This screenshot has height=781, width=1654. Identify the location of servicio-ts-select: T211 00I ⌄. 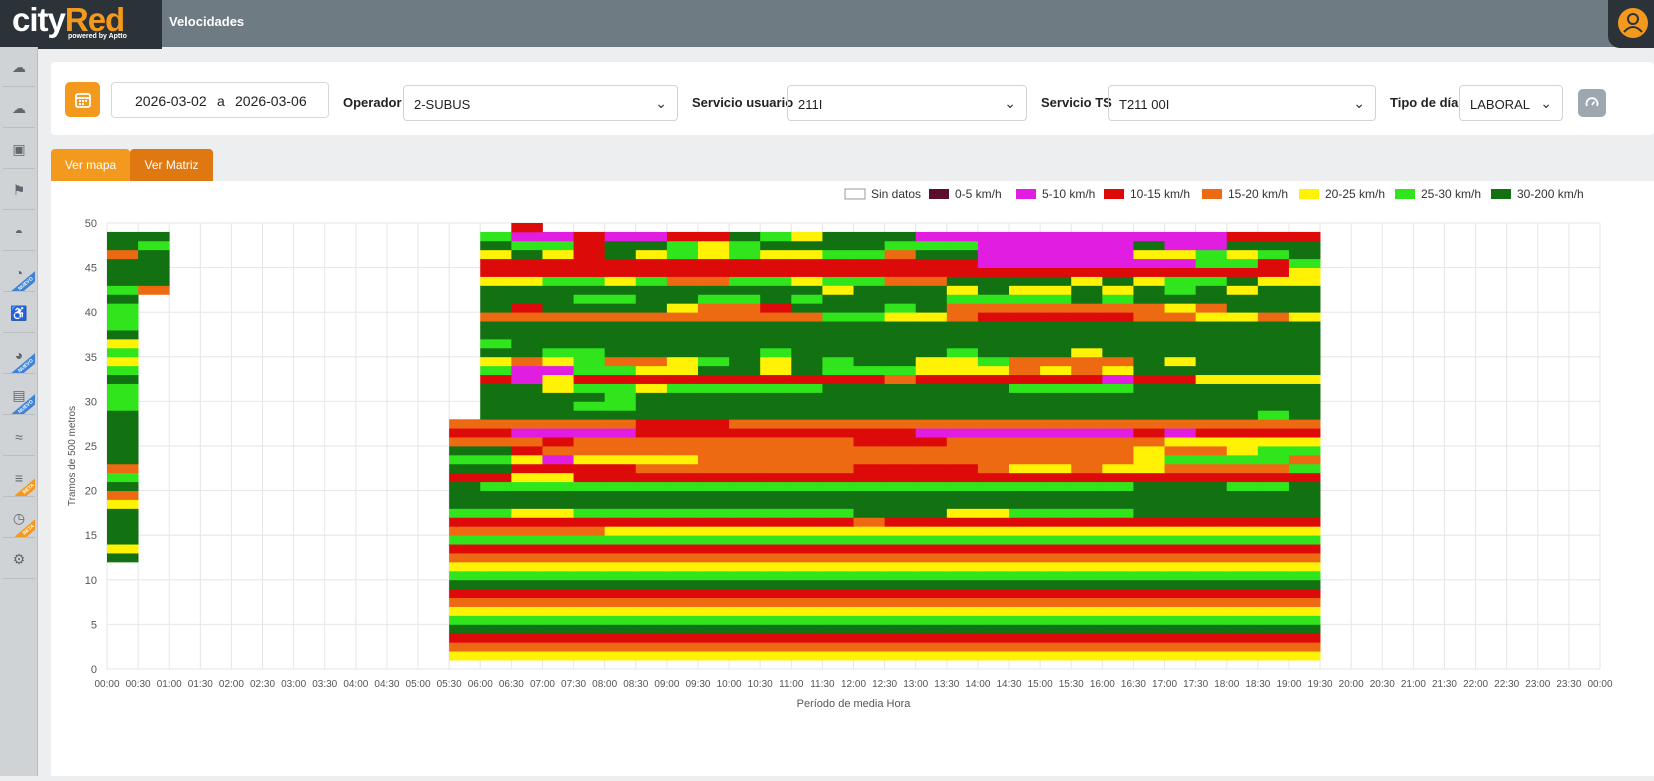
(1242, 103).